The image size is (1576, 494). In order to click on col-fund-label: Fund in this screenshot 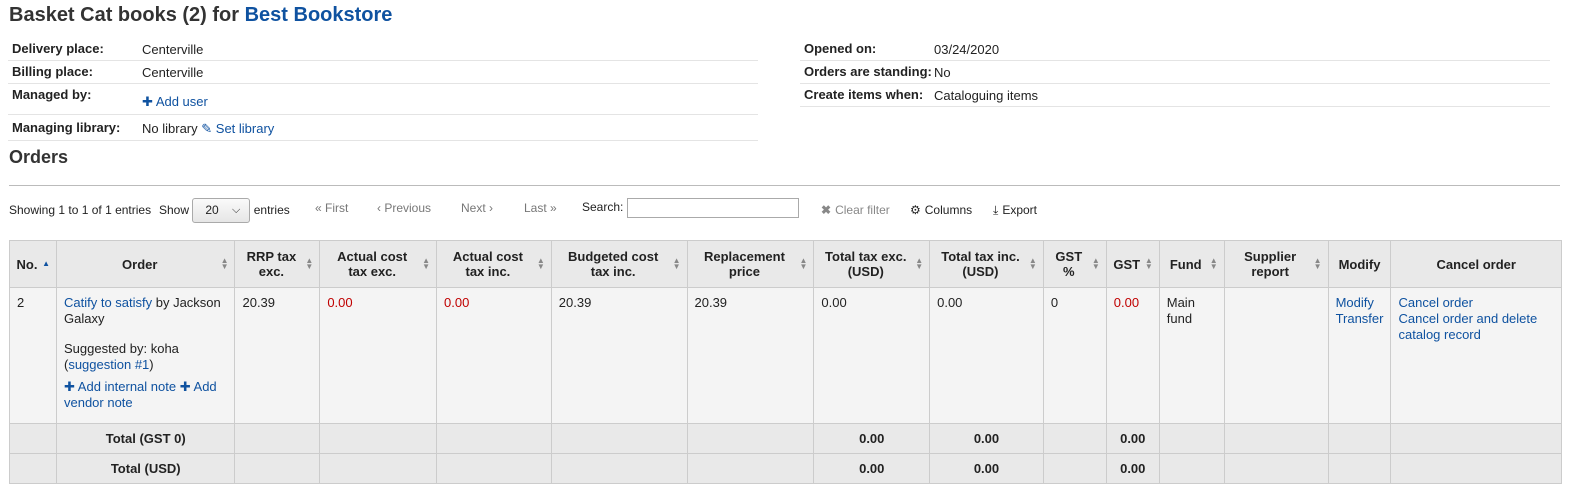, I will do `click(1185, 264)`.